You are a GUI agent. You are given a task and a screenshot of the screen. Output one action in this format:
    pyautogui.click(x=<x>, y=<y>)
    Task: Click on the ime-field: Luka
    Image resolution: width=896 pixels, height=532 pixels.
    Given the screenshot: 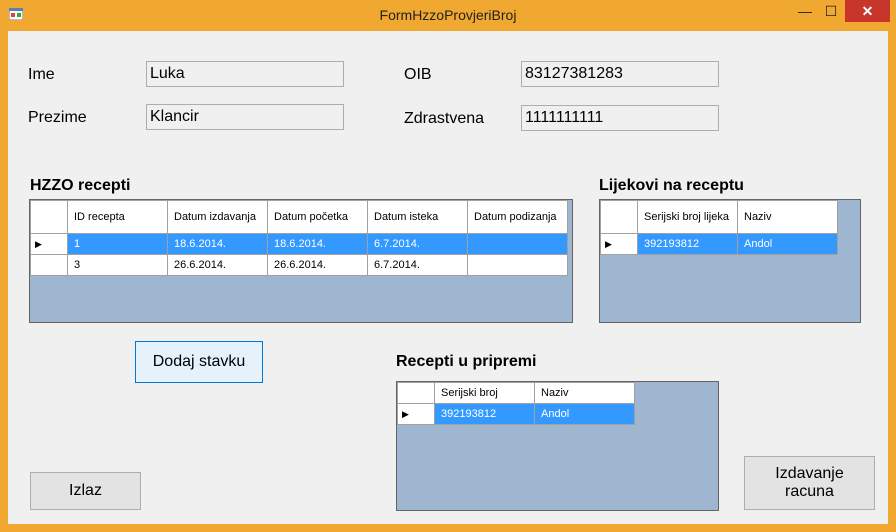 What is the action you would take?
    pyautogui.click(x=245, y=74)
    